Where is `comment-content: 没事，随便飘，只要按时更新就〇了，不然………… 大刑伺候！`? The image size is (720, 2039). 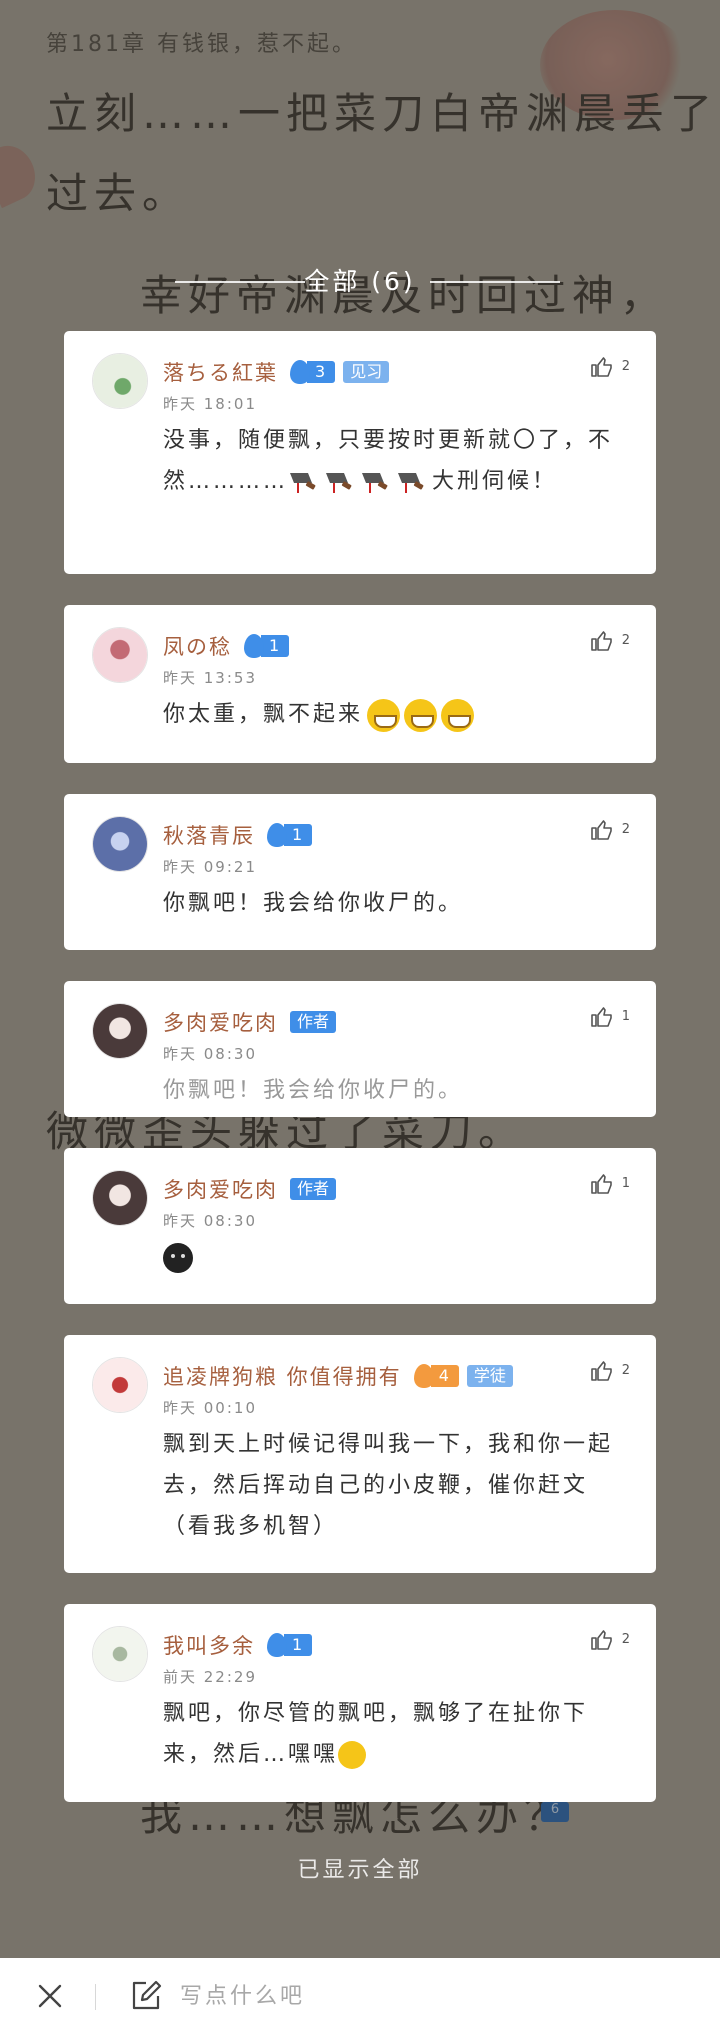
comment-content: 没事，随便飘，只要按时更新就〇了，不然………… 大刑伺候！ is located at coordinates (397, 461).